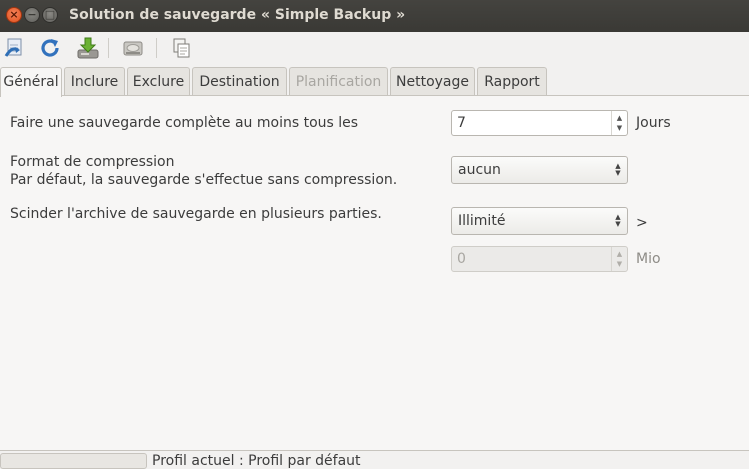 The image size is (749, 469). What do you see at coordinates (653, 123) in the screenshot?
I see `full-backup-unit: Jours` at bounding box center [653, 123].